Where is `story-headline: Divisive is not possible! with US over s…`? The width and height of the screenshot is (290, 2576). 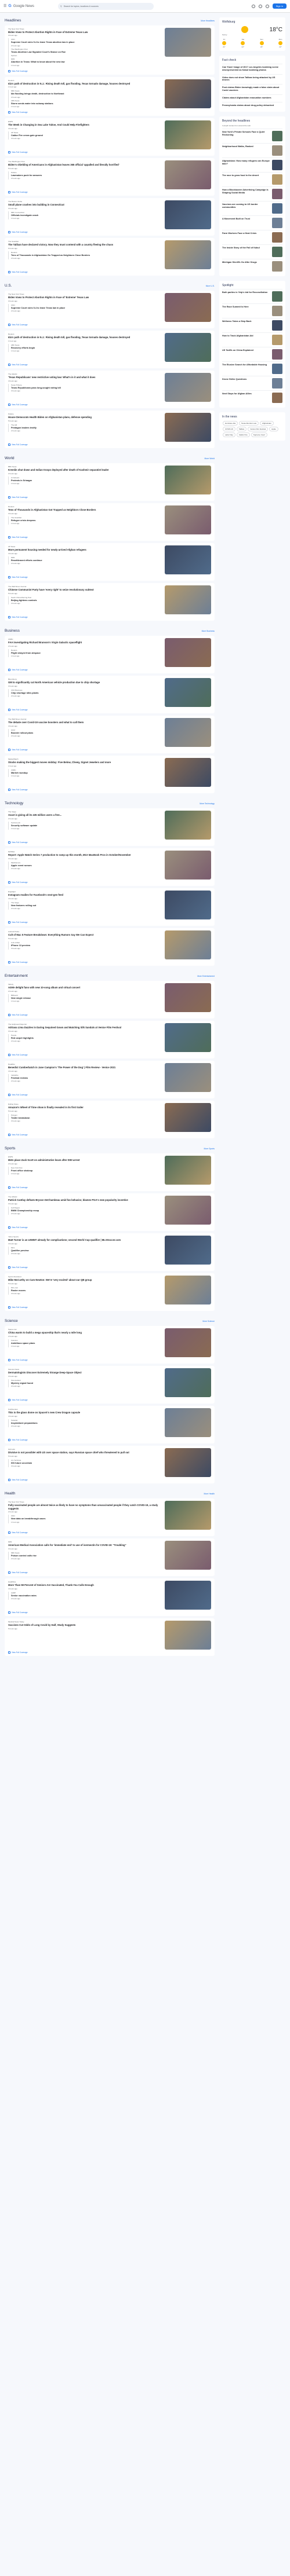 story-headline: Divisive is not possible! with US over s… is located at coordinates (85, 1452).